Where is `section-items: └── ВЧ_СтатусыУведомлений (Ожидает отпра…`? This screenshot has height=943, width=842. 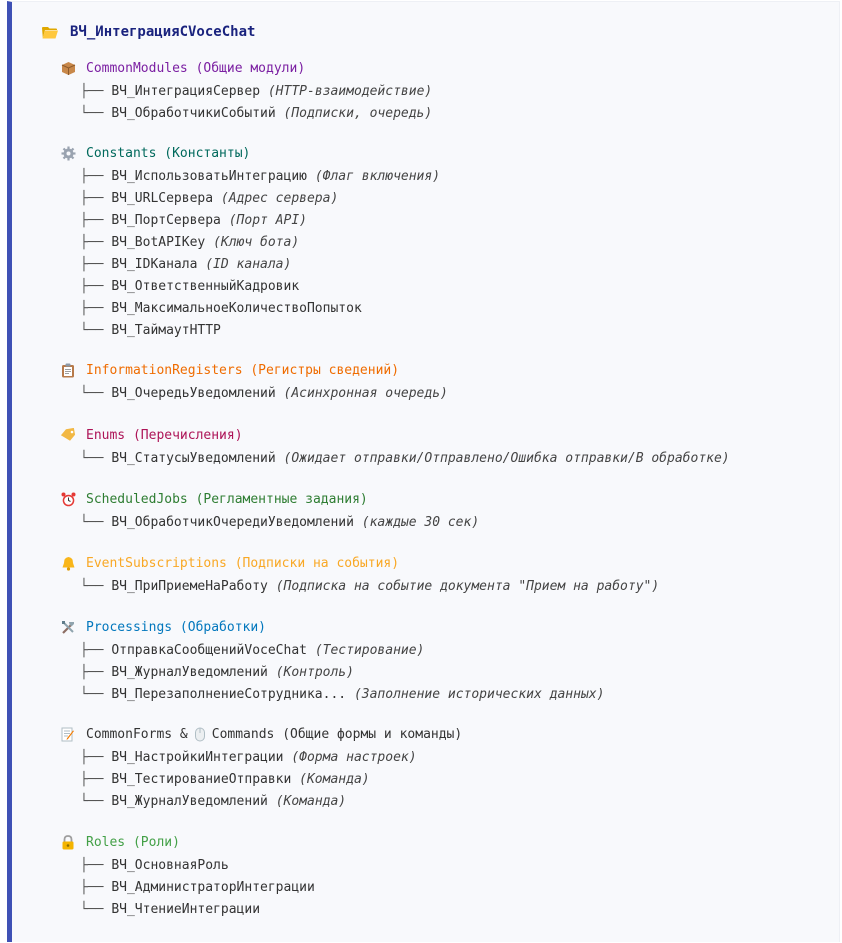 section-items: └── ВЧ_СтатусыУведомлений (Ожидает отпра… is located at coordinates (395, 459).